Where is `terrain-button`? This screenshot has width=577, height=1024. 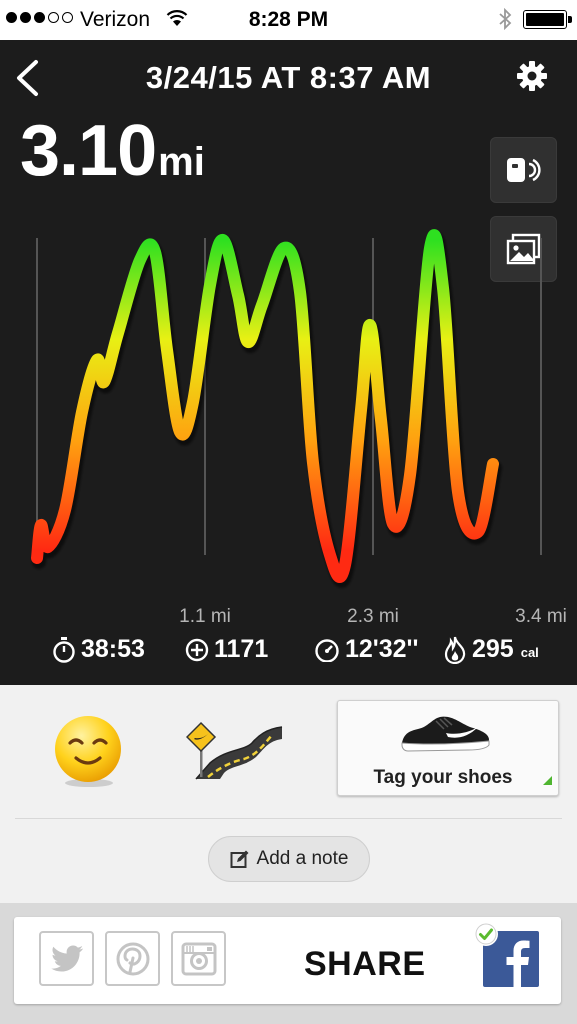 terrain-button is located at coordinates (234, 752).